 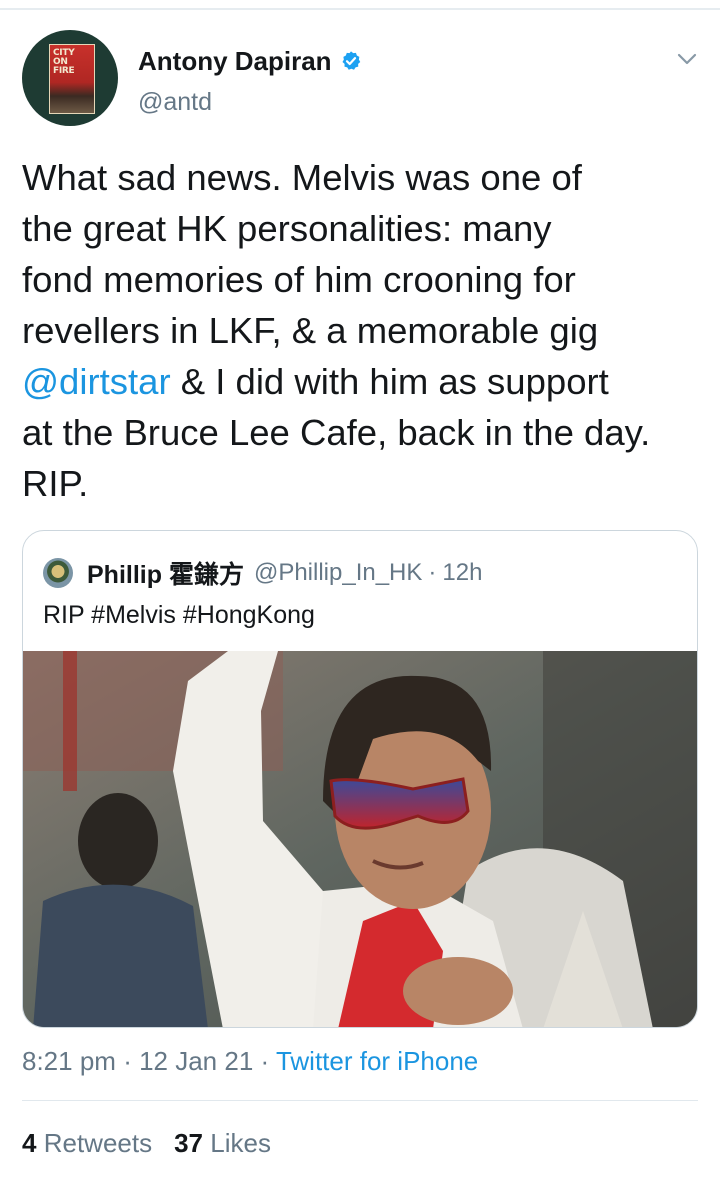 I want to click on book-cover-title: CITY ON FIRE, so click(x=64, y=62).